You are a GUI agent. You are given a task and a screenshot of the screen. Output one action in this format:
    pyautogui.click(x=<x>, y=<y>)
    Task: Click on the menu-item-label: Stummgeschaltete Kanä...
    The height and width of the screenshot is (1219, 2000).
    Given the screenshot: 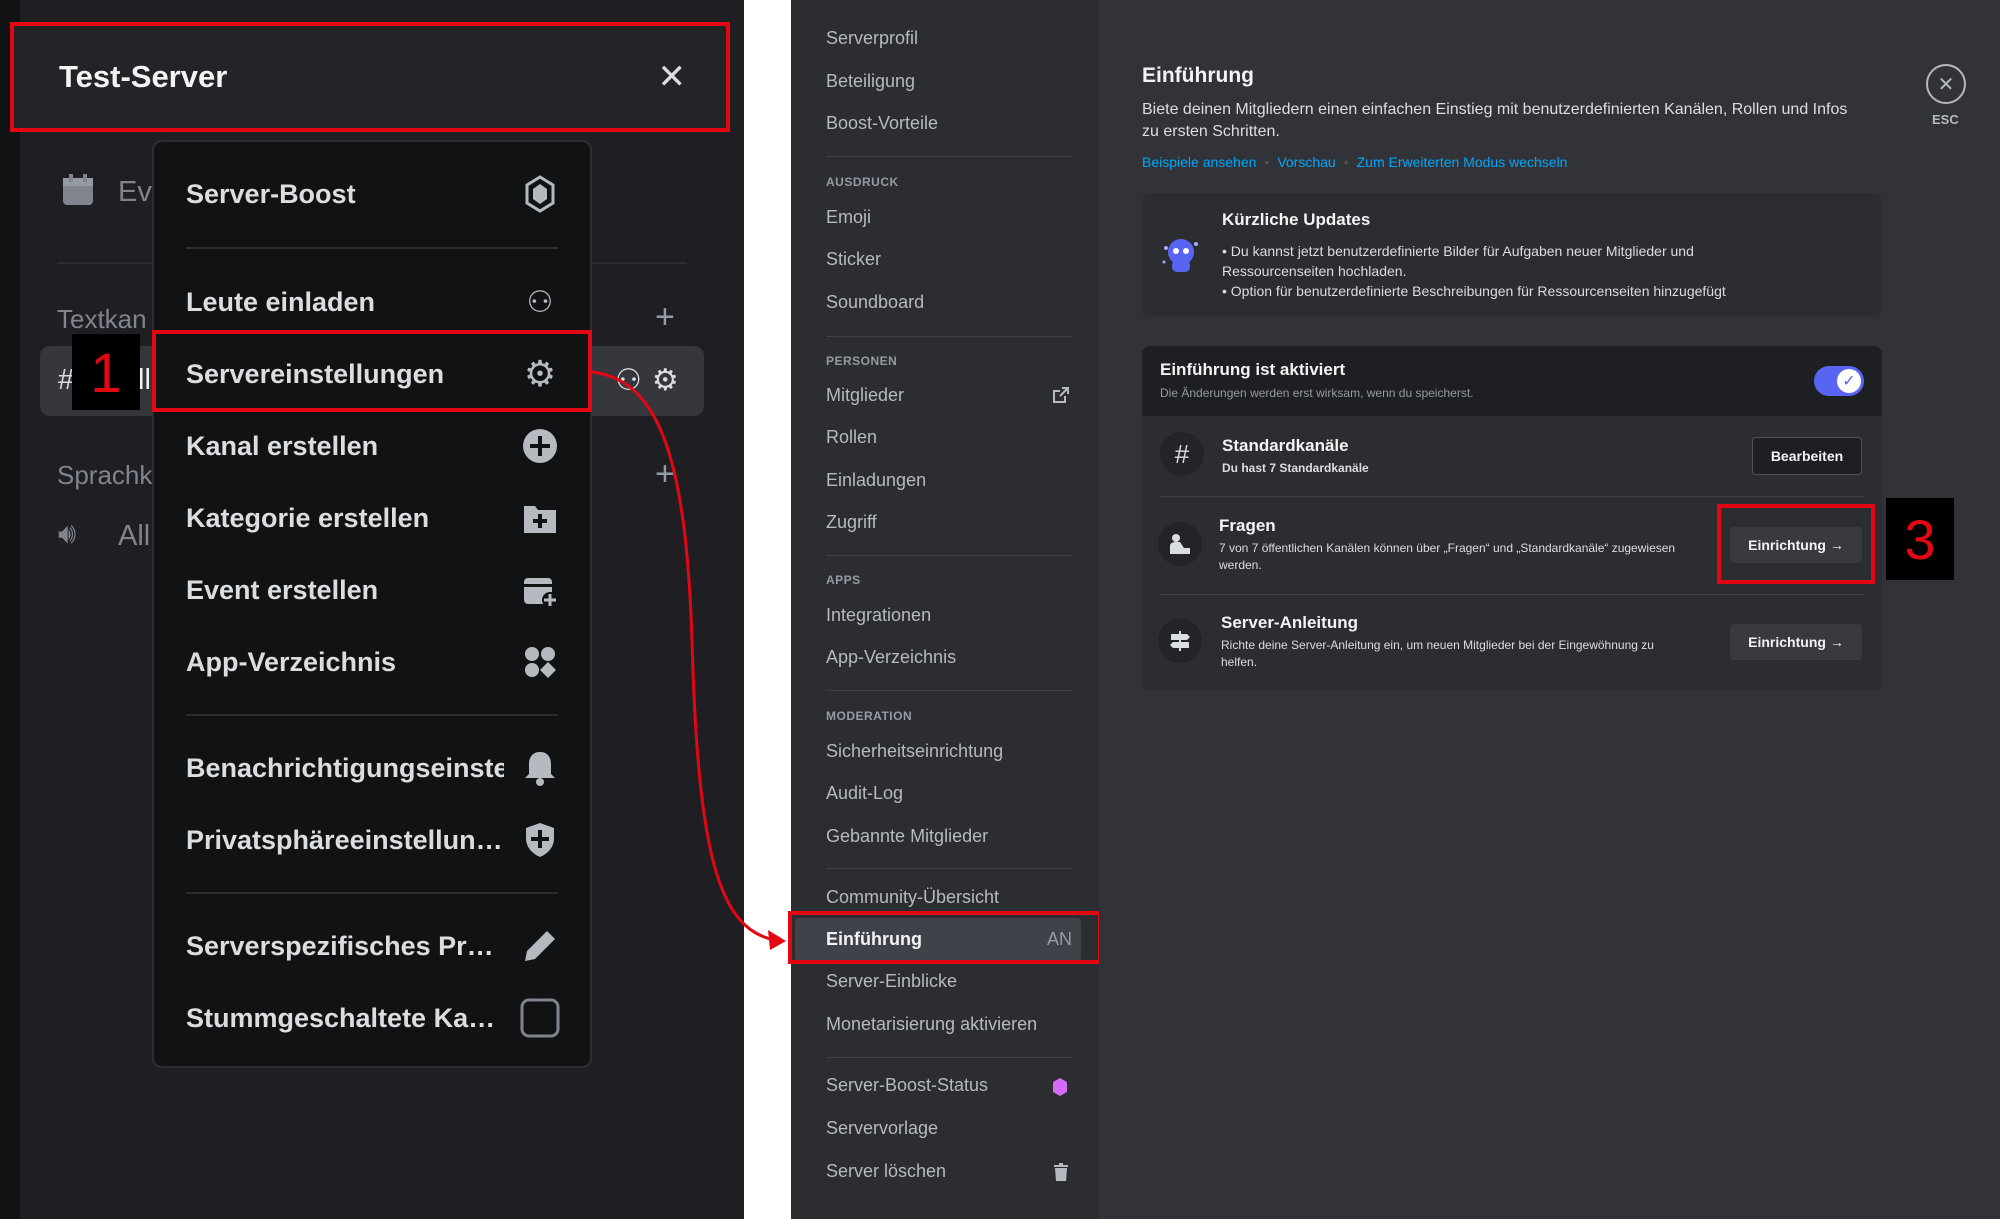 What is the action you would take?
    pyautogui.click(x=346, y=1017)
    